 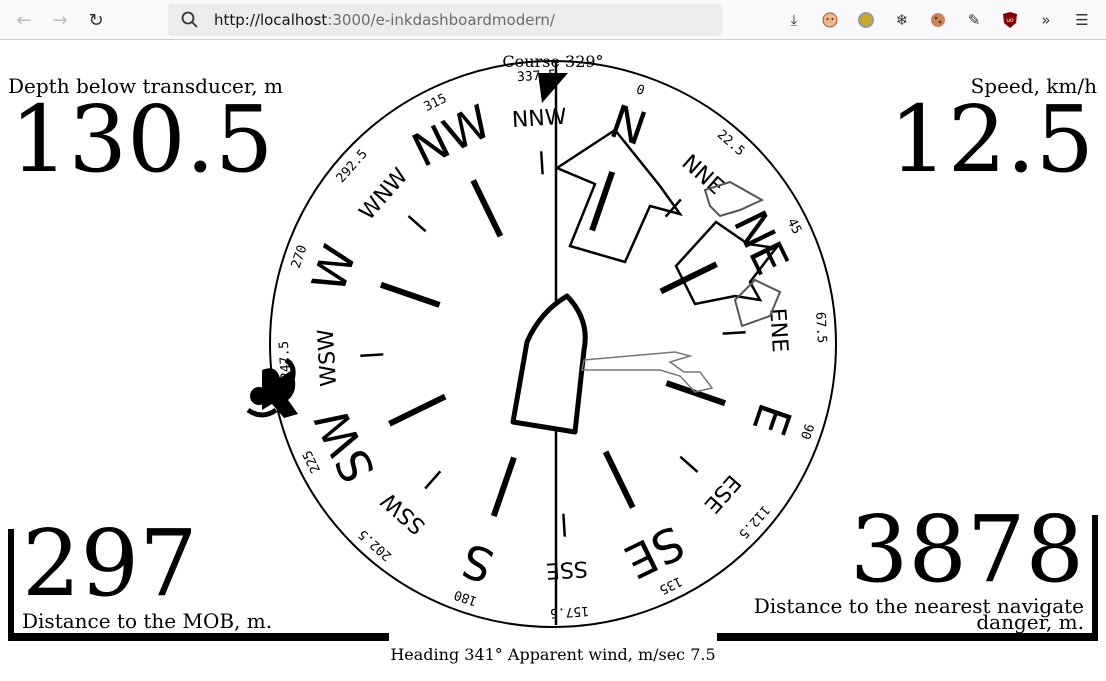 What do you see at coordinates (334, 268) in the screenshot?
I see `compass-point-w: W` at bounding box center [334, 268].